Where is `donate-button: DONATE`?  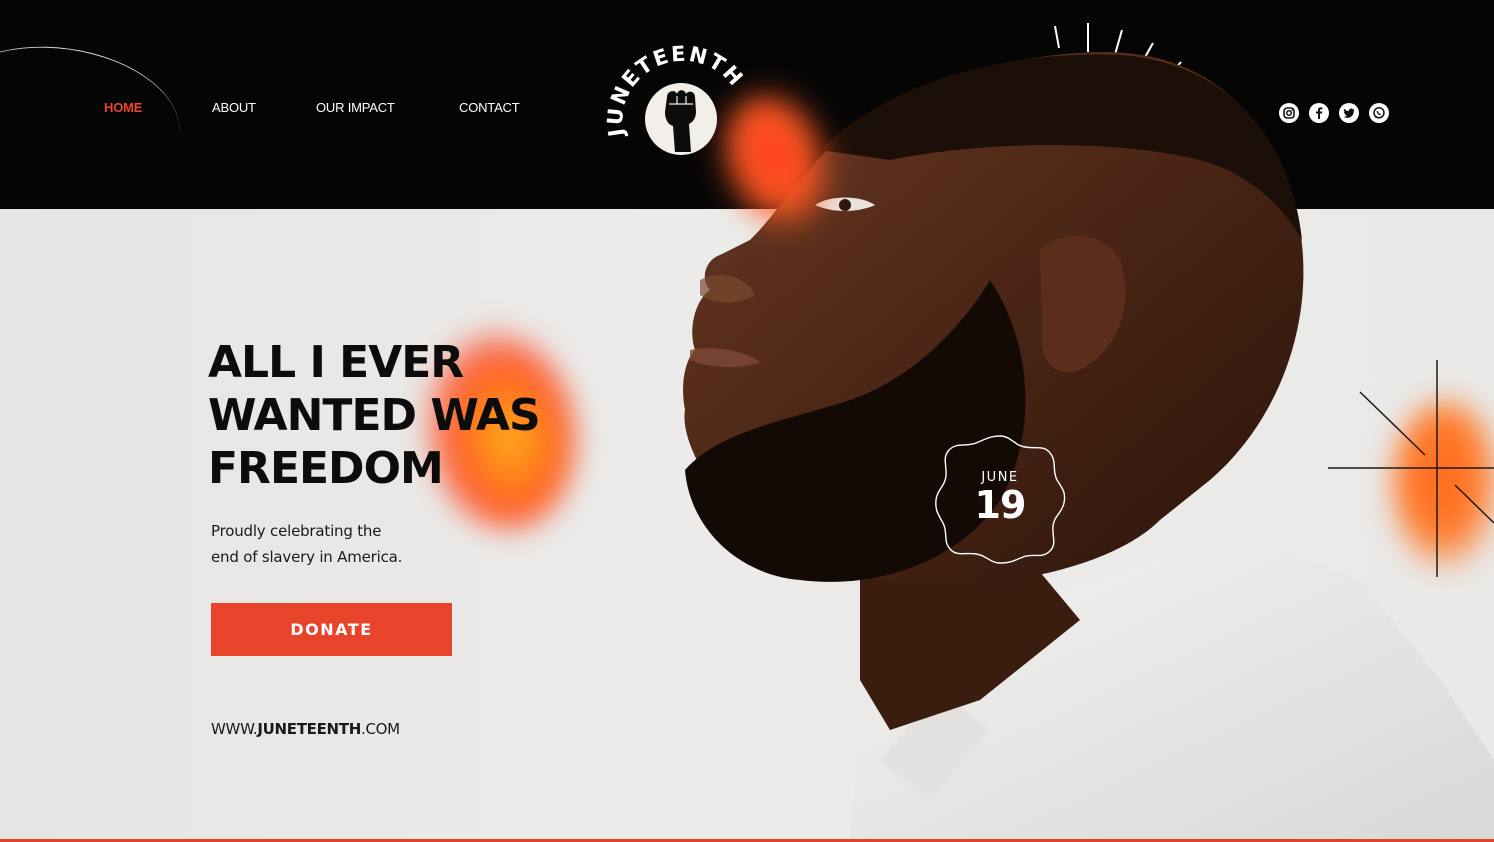
donate-button: DONATE is located at coordinates (331, 629).